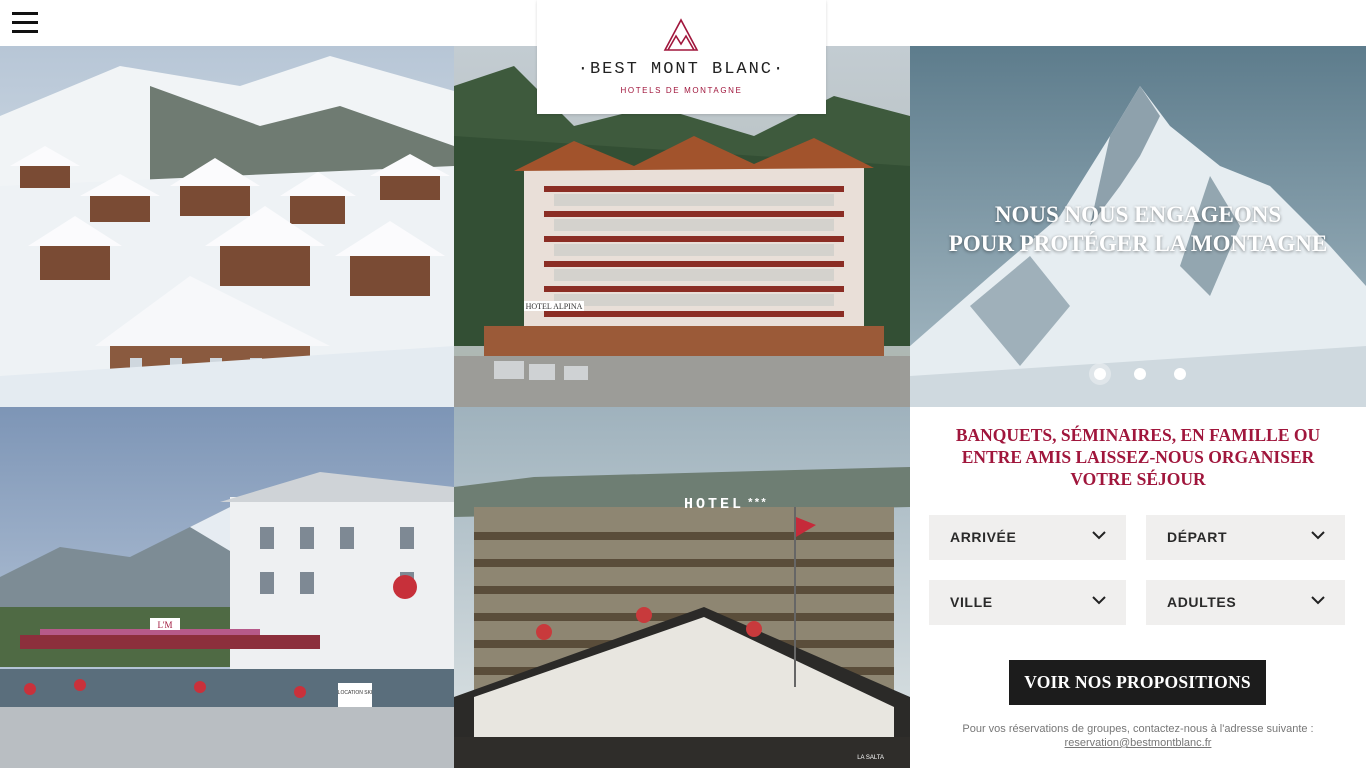 The height and width of the screenshot is (768, 1366). Describe the element at coordinates (1138, 479) in the screenshot. I see `booking-title-line-3: VOTRE SÉJOUR` at that location.